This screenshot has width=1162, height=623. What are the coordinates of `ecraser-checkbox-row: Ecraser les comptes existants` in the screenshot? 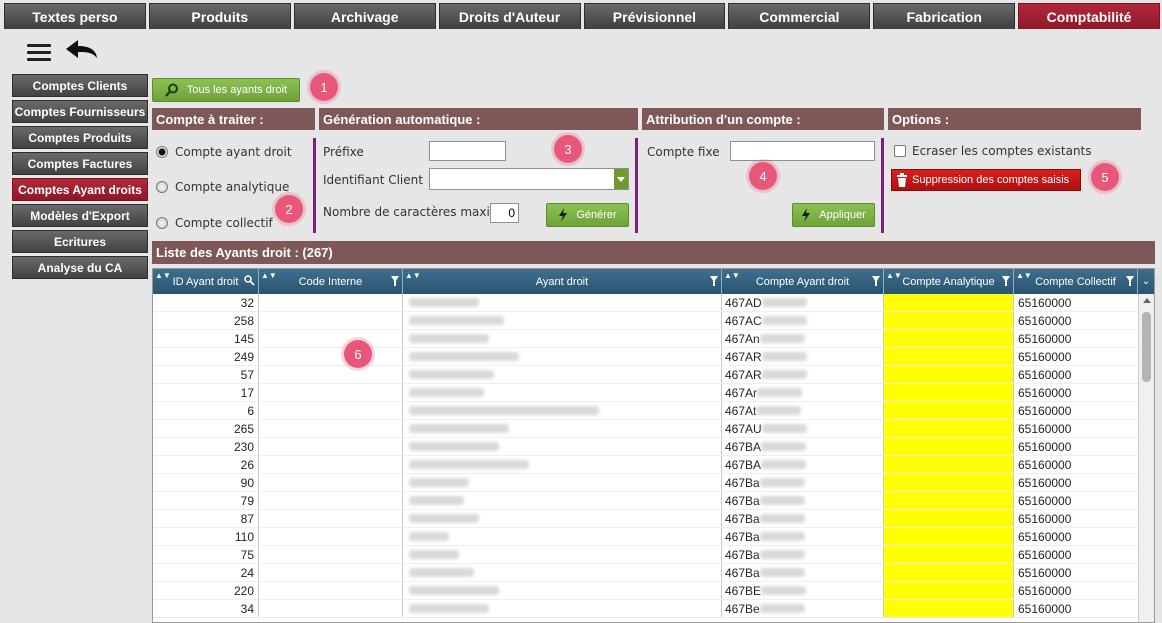 It's located at (993, 151).